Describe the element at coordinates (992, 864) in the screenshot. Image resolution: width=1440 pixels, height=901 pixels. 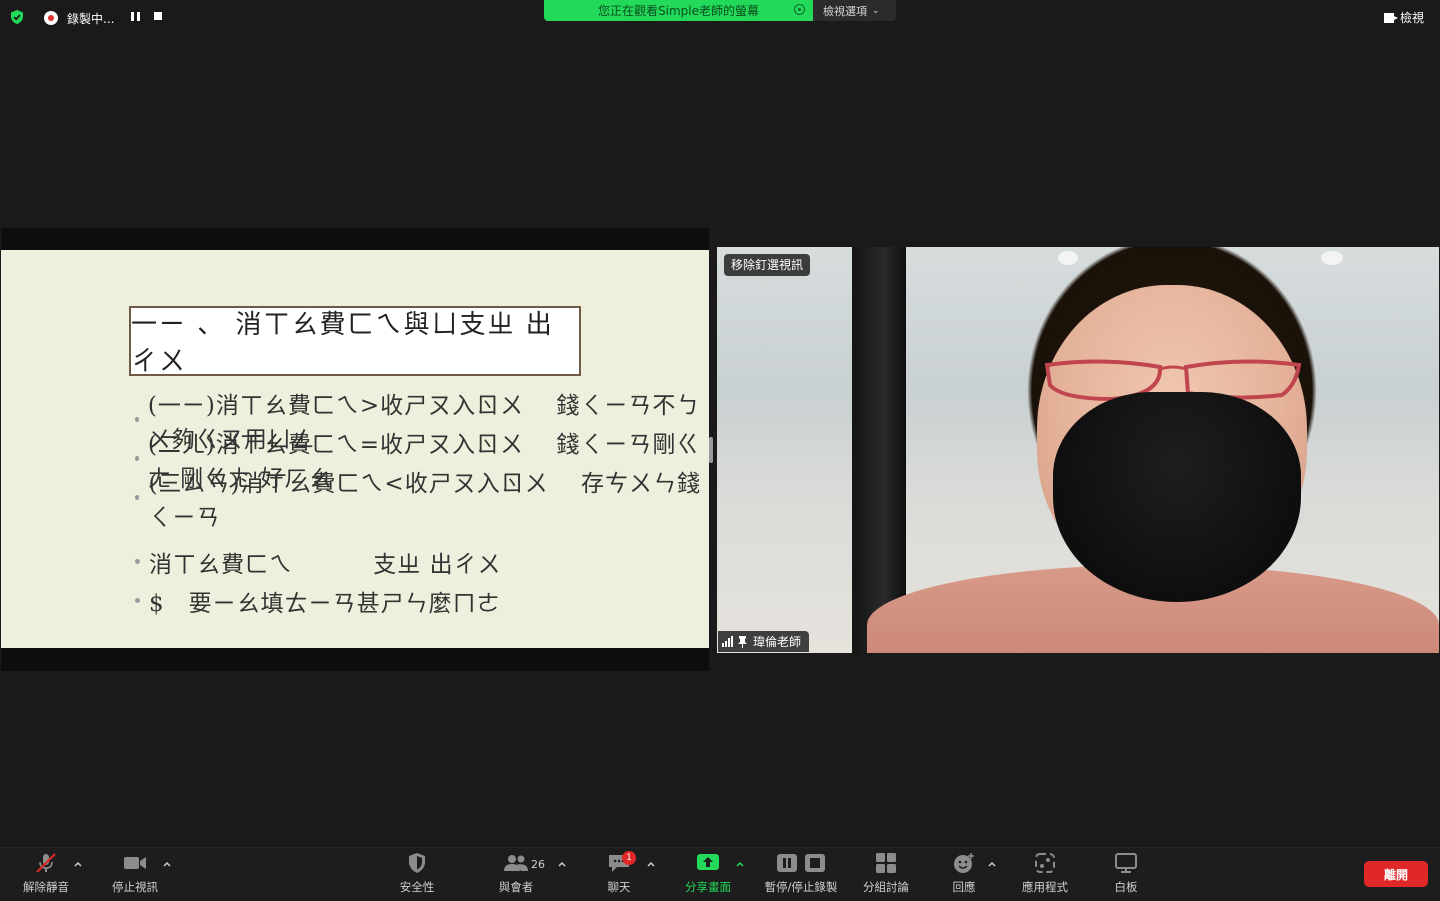
I see `reactions-options-chevron-icon` at that location.